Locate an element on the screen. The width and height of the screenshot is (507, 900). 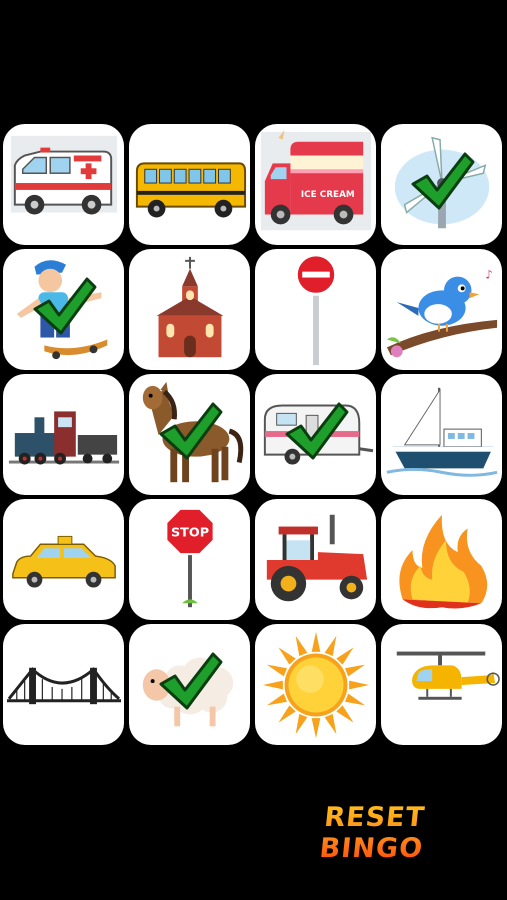
no-entry-sign-icon is located at coordinates (315, 308).